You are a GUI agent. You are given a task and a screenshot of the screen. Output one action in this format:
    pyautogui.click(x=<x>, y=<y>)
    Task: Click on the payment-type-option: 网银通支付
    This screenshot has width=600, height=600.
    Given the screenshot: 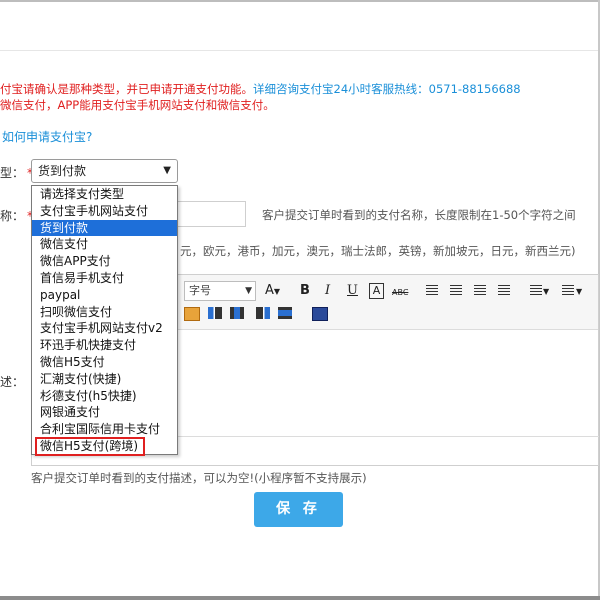 What is the action you would take?
    pyautogui.click(x=104, y=412)
    